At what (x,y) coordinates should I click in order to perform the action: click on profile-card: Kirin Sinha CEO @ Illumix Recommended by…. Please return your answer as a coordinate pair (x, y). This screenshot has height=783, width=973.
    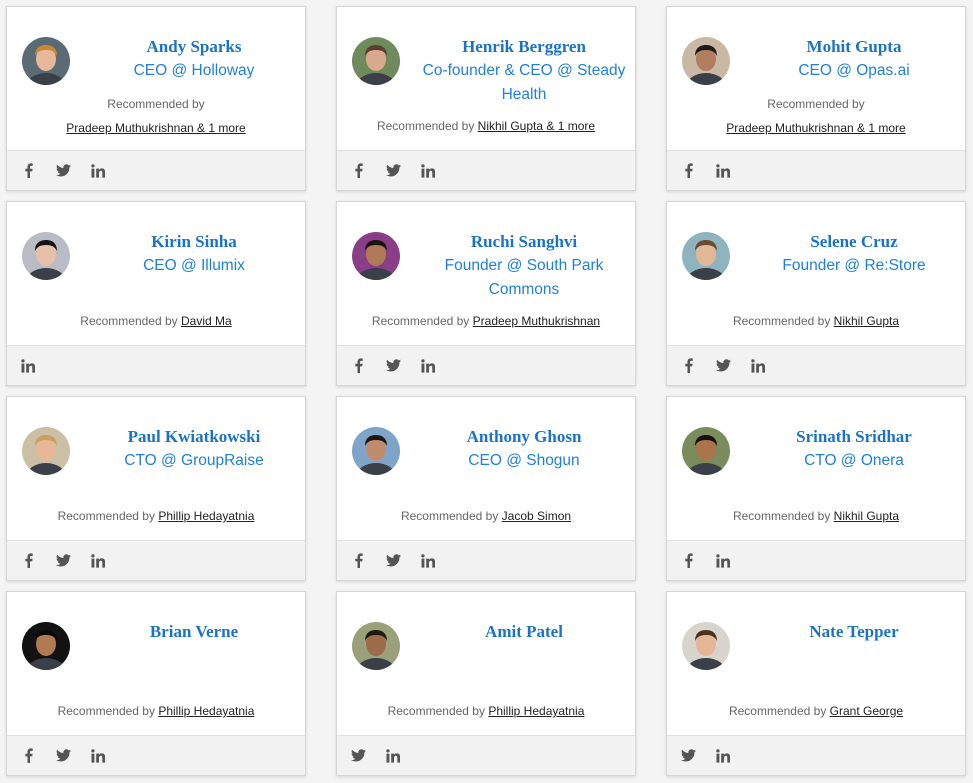
    Looking at the image, I should click on (156, 293).